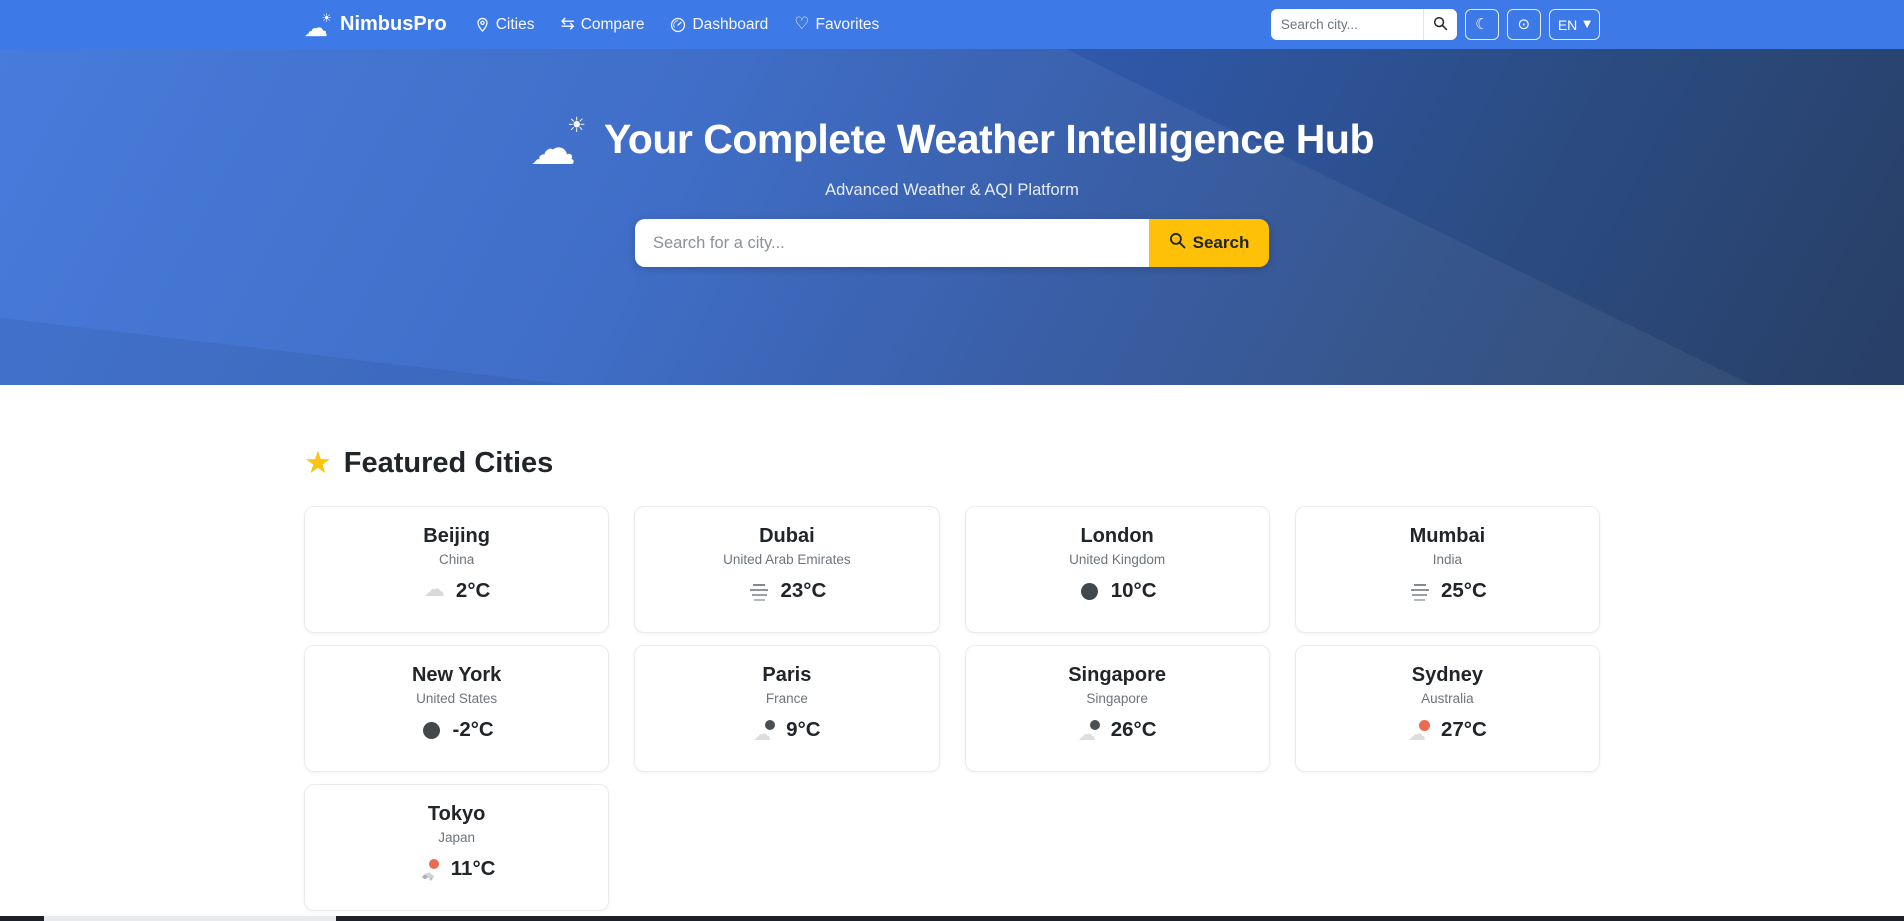 This screenshot has width=1904, height=921. I want to click on nav-item-favorites: ♡ Favorites, so click(836, 25).